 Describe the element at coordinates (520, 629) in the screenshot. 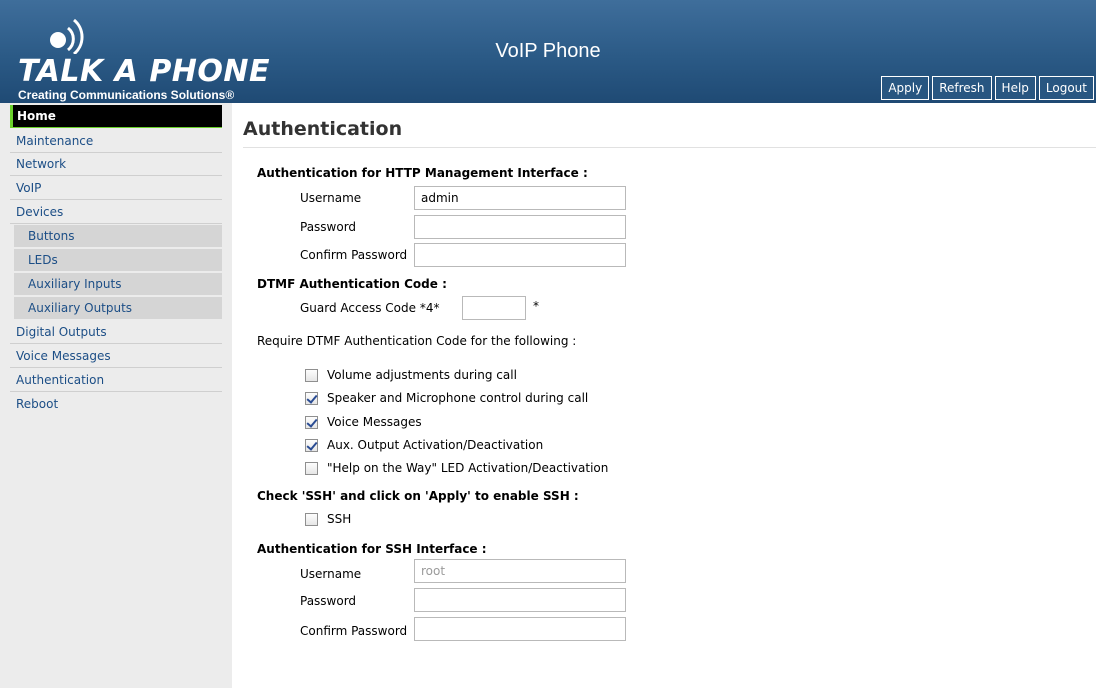

I see `ssh-confirm-password-input` at that location.